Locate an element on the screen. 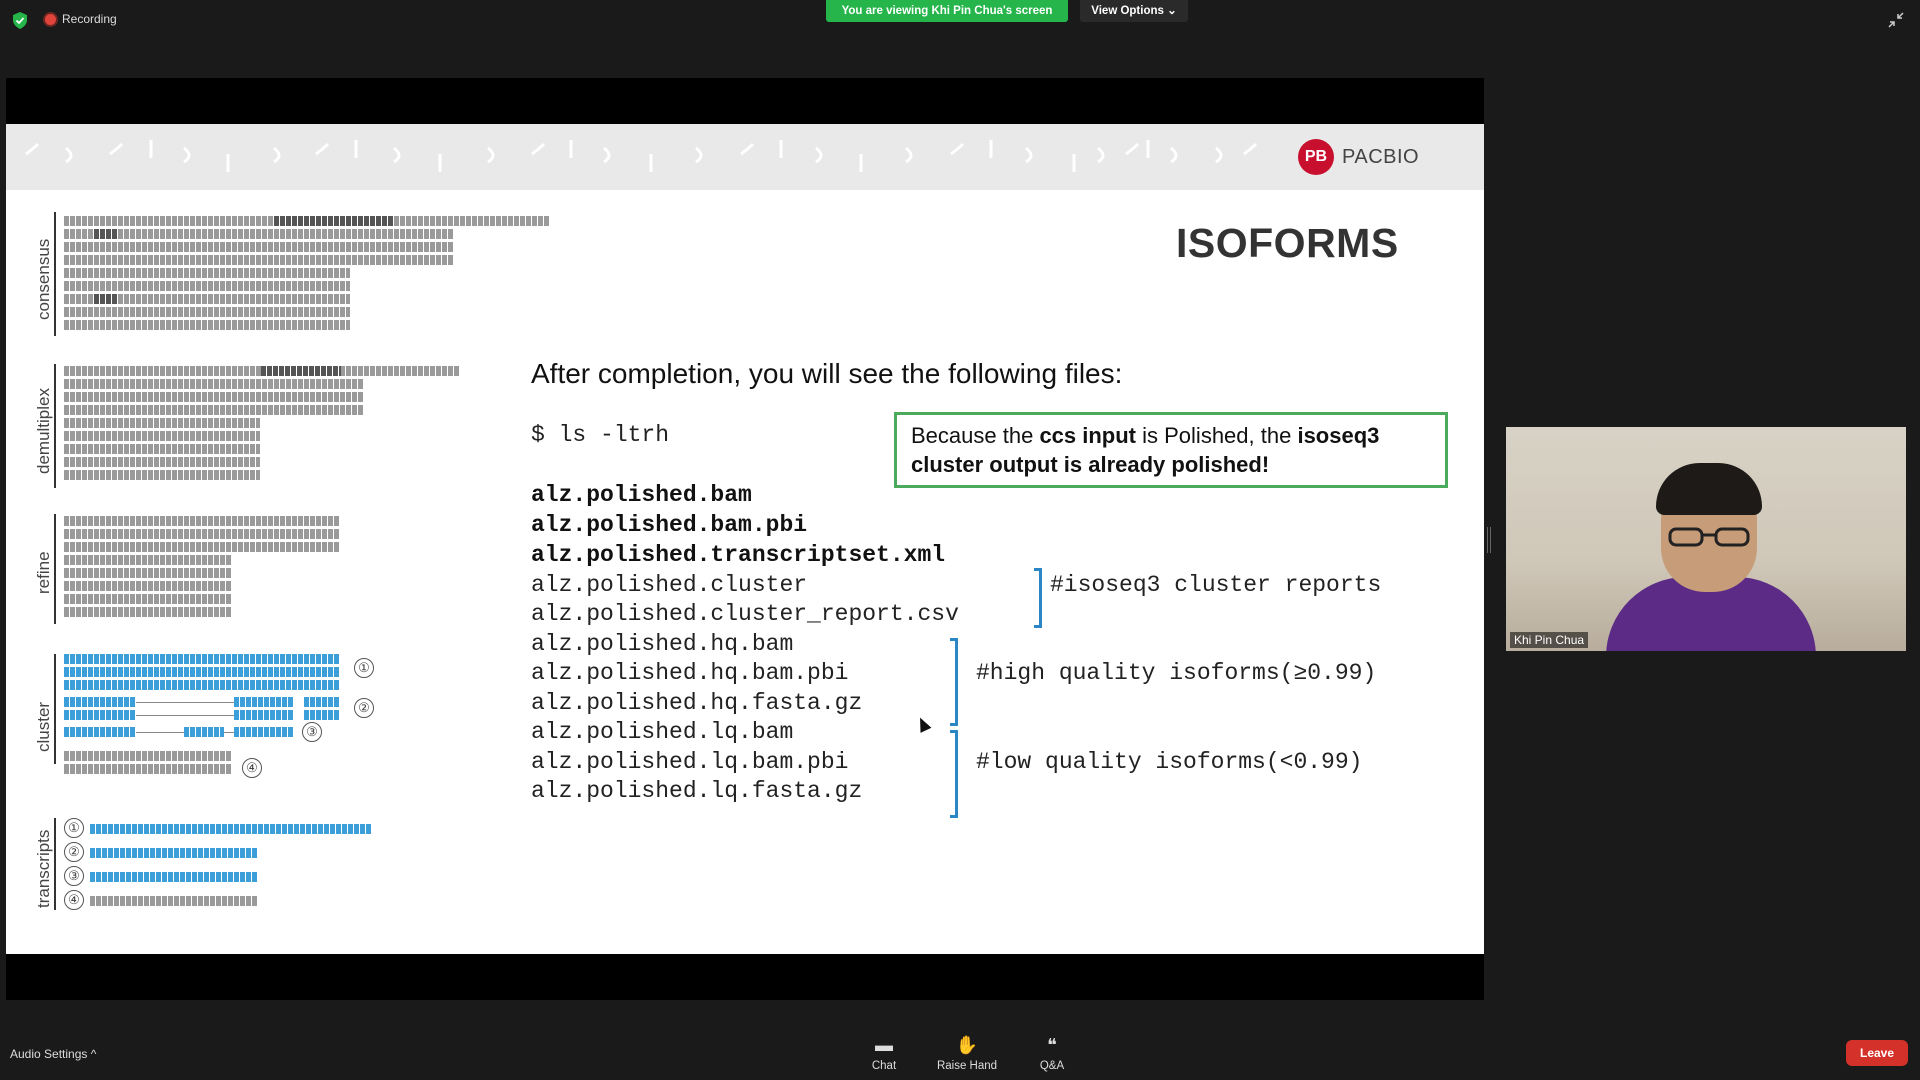 The width and height of the screenshot is (1920, 1080). participant-video-tile: Khi Pin Chua is located at coordinates (1706, 539).